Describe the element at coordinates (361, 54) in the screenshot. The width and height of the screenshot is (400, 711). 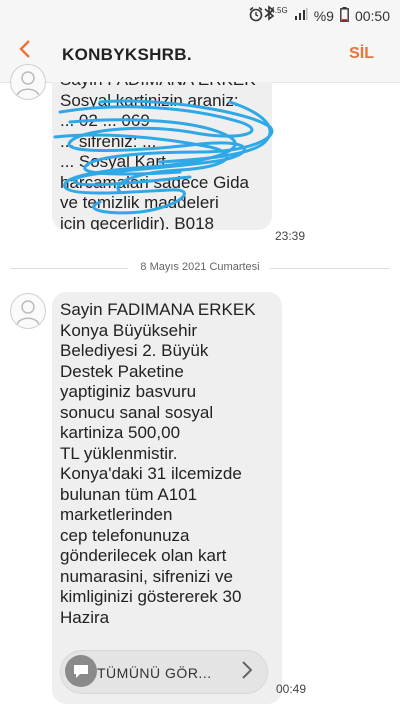
I see `delete-button: SİL` at that location.